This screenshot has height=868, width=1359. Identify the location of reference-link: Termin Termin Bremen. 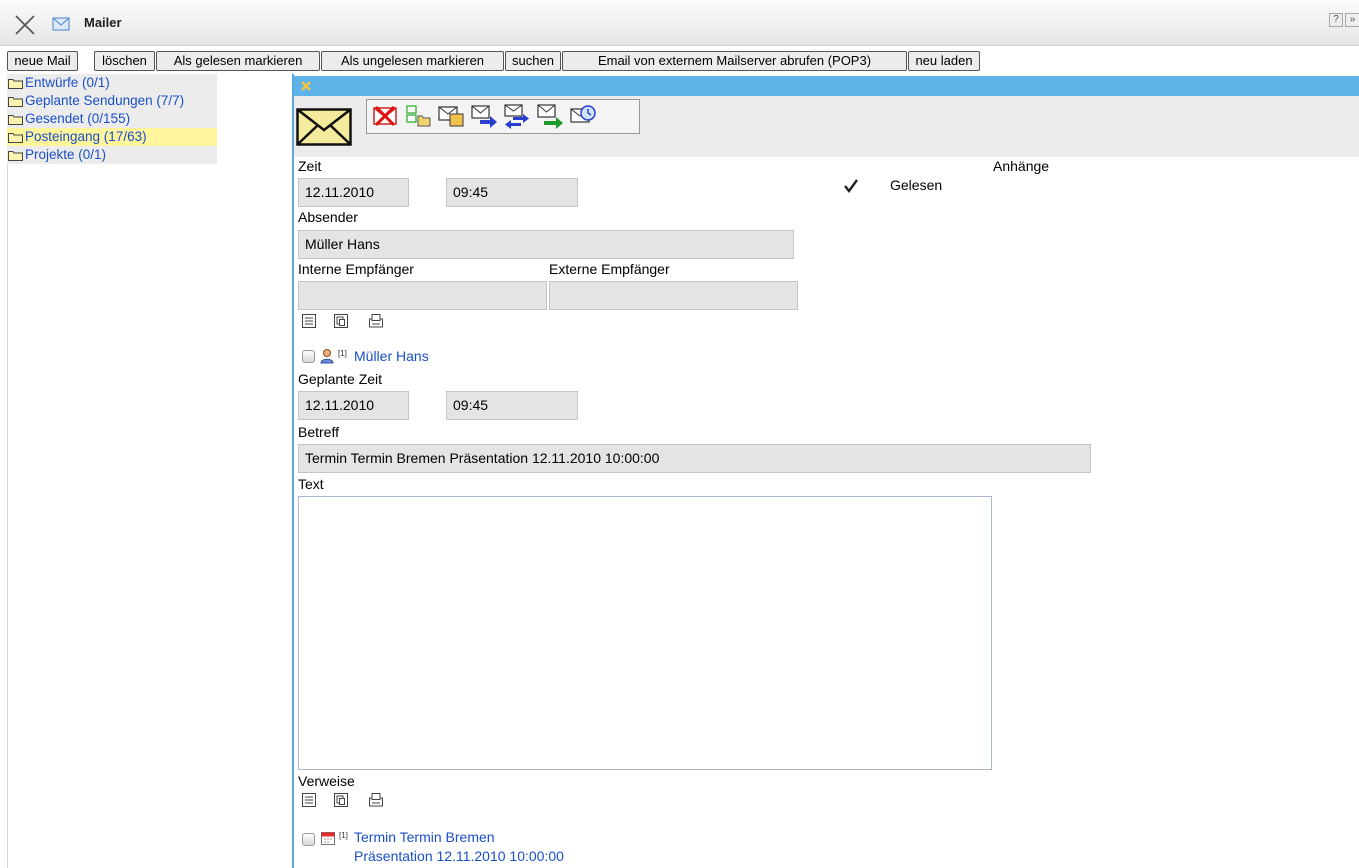
(424, 837).